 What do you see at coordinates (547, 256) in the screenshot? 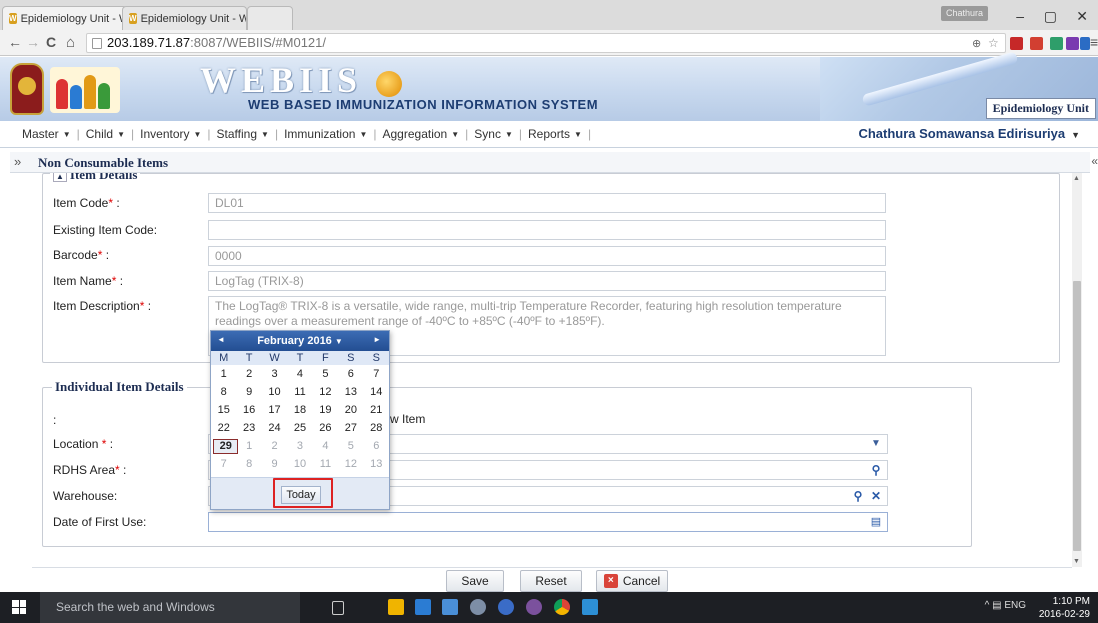
I see `barcode-input: 0000` at bounding box center [547, 256].